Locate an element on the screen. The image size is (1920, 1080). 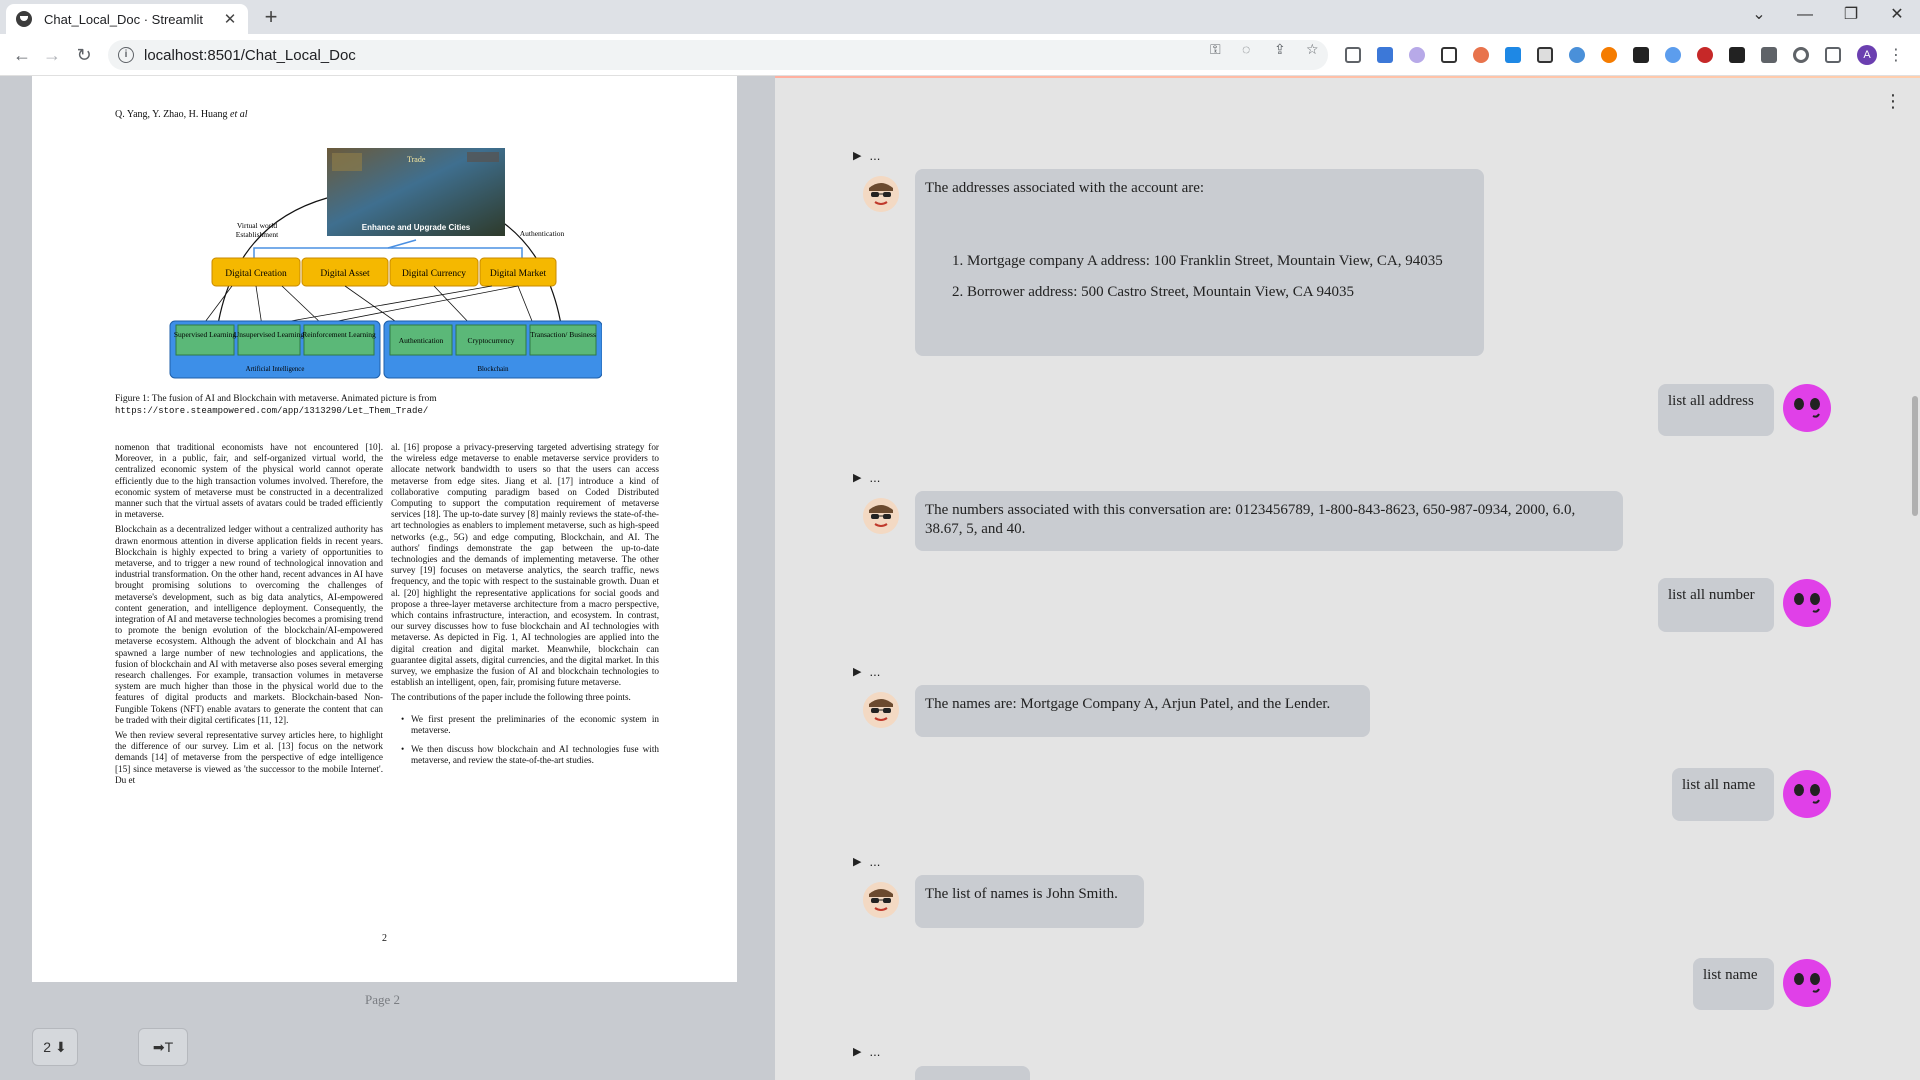
react-extension-icon is located at coordinates (1673, 55).